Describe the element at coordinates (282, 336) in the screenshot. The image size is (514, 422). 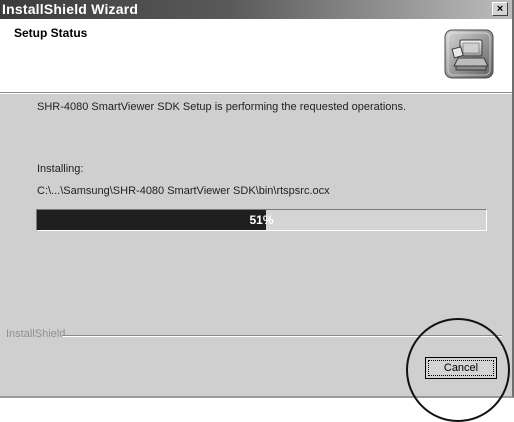
I see `footer-divider` at that location.